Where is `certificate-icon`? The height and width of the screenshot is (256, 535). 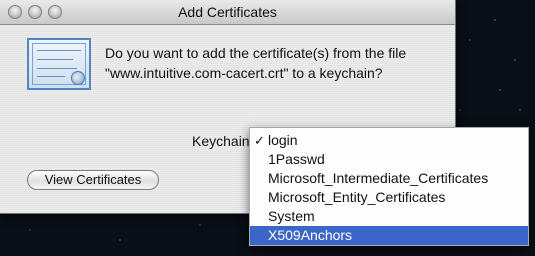 certificate-icon is located at coordinates (59, 64).